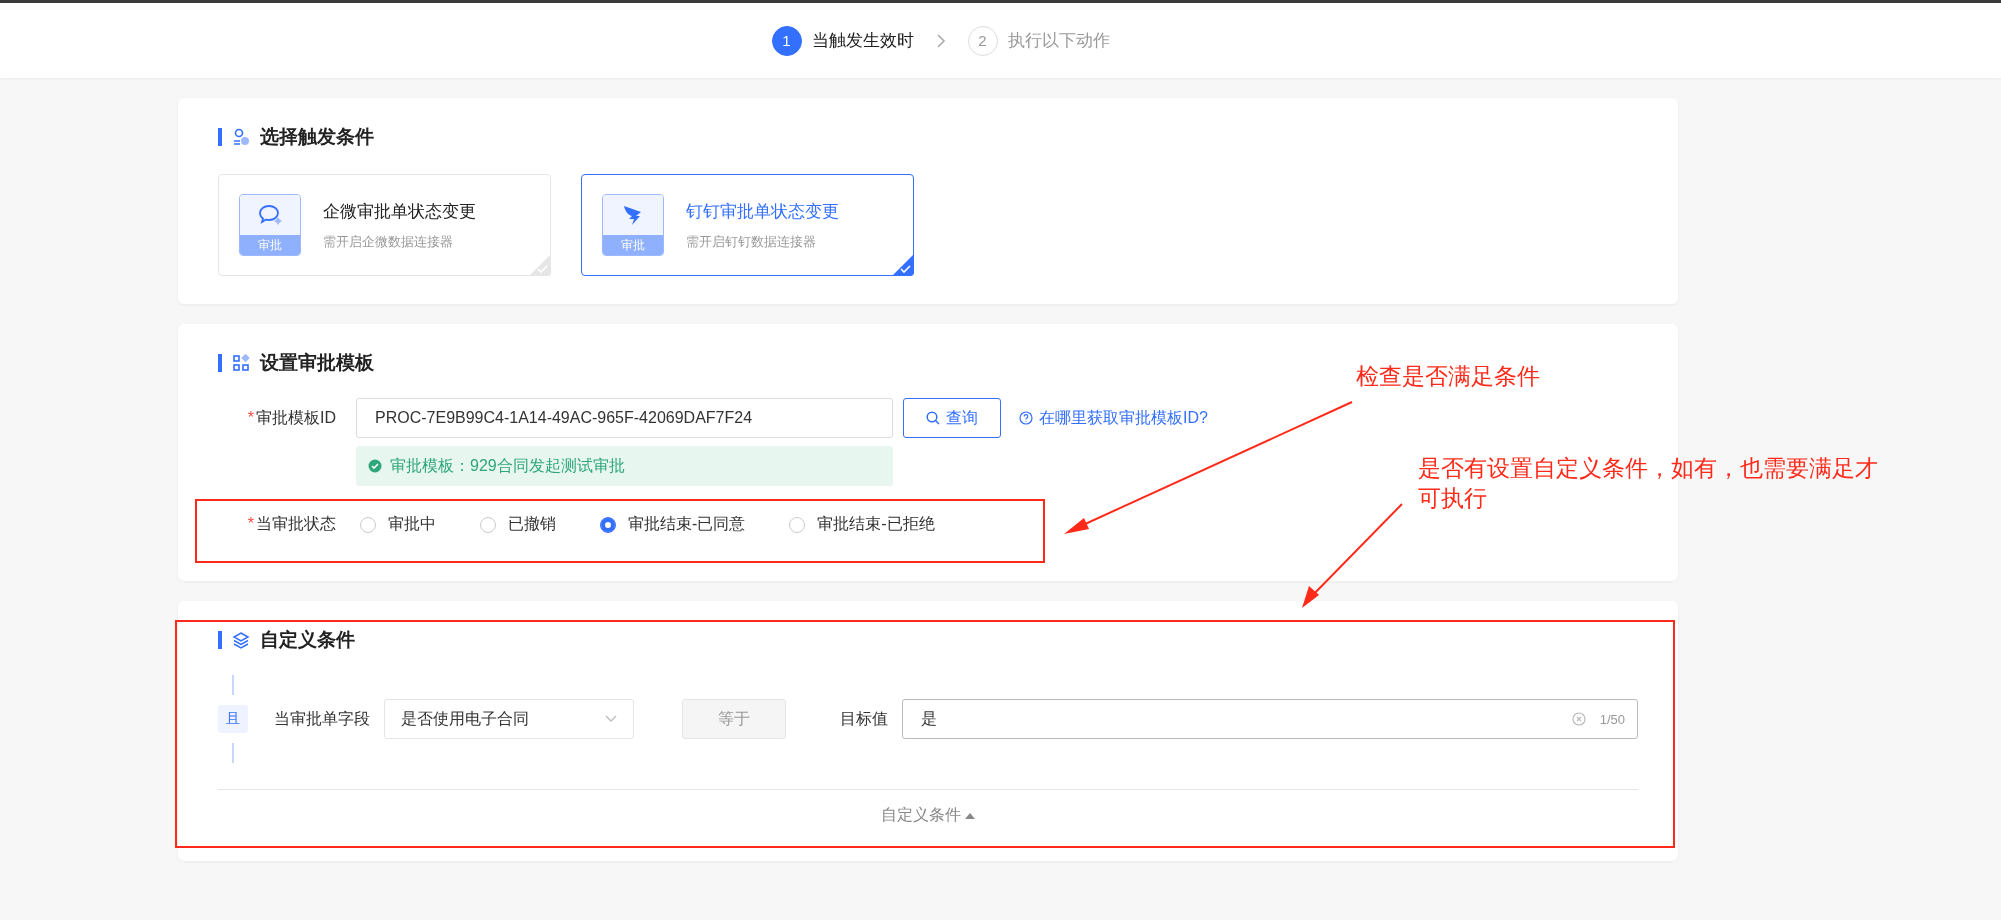  I want to click on option-subtitle: 需开启企微数据连接器, so click(388, 241).